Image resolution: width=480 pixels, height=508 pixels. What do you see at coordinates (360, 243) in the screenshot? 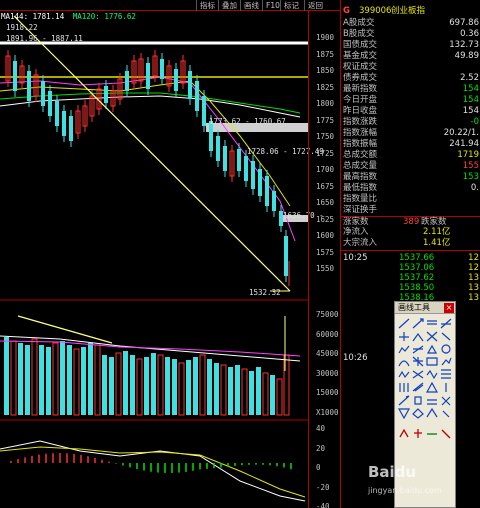
I see `big-inflow-label: 大宗流入` at bounding box center [360, 243].